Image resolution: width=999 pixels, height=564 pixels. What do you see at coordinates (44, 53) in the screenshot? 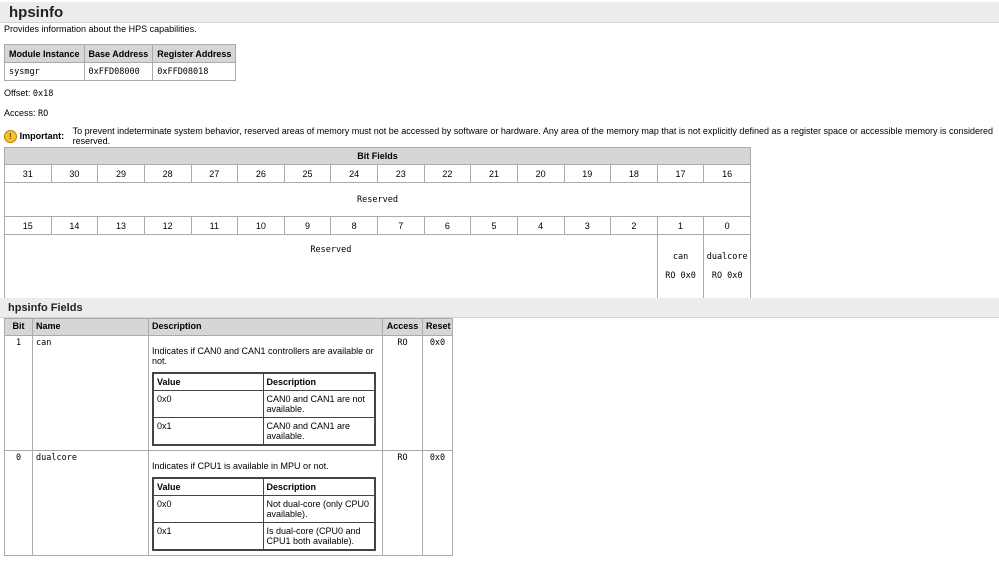
I see `col-module-instance: Module Instance` at bounding box center [44, 53].